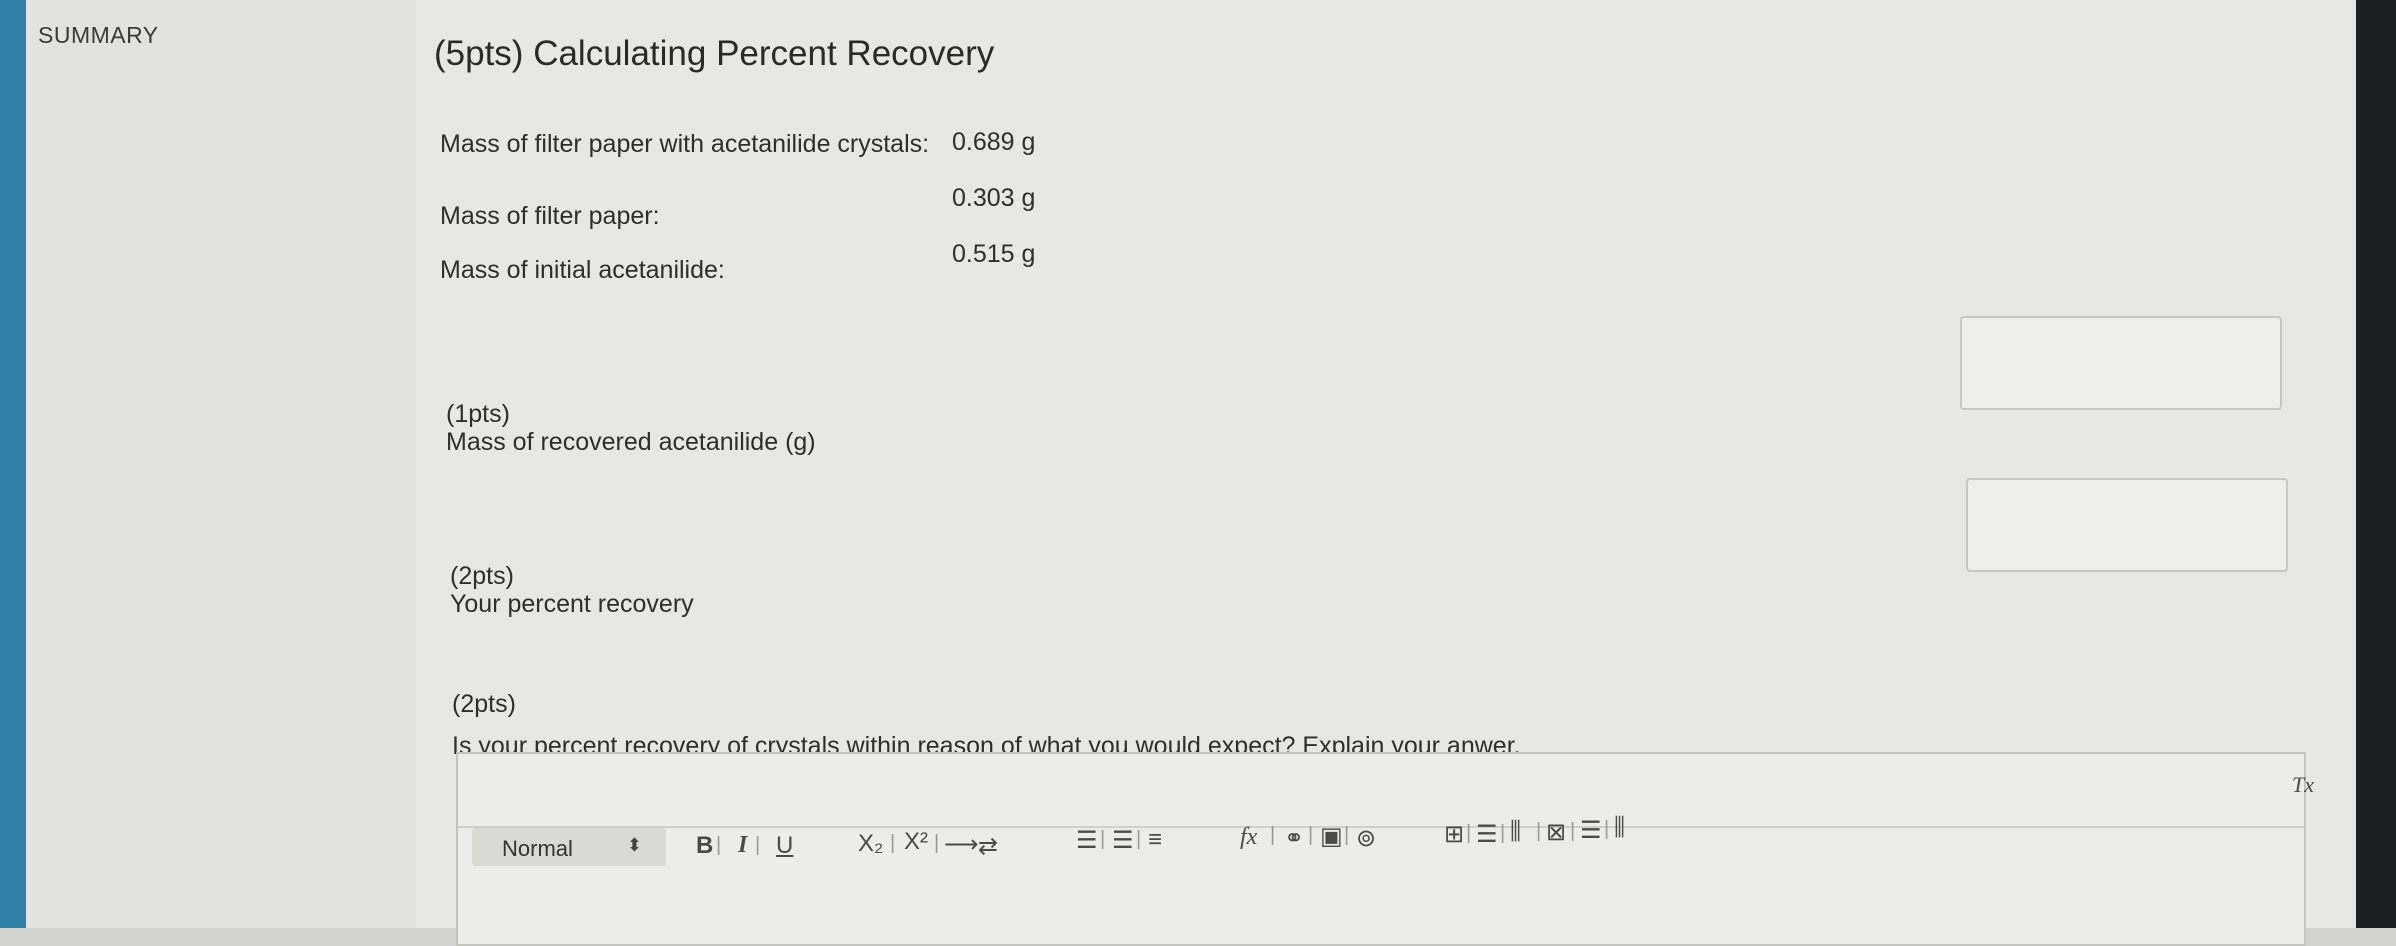 The height and width of the screenshot is (946, 2396). What do you see at coordinates (631, 442) in the screenshot?
I see `question-text: Mass of recovered acetanilide (g)` at bounding box center [631, 442].